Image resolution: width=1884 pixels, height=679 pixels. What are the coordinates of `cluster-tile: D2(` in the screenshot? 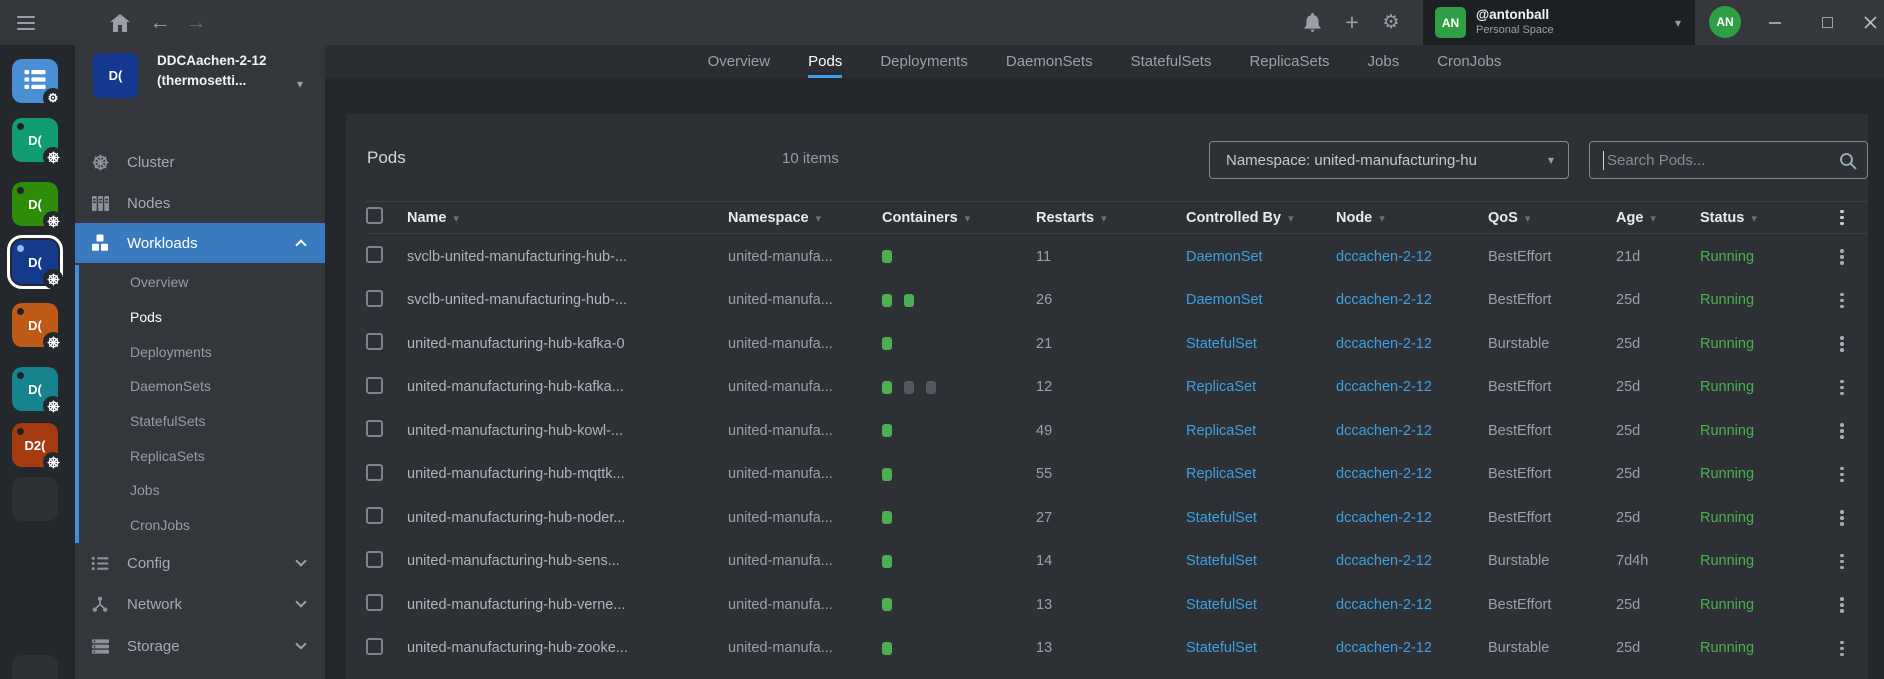 It's located at (37, 447).